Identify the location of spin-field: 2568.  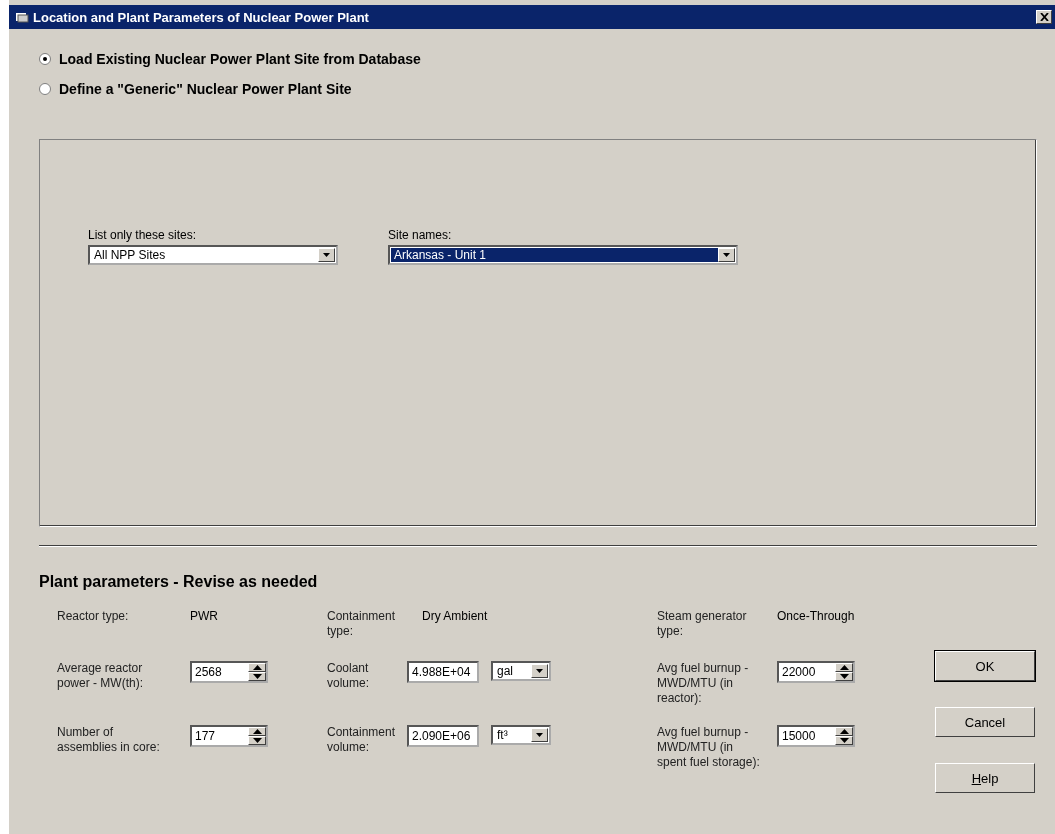
(229, 672).